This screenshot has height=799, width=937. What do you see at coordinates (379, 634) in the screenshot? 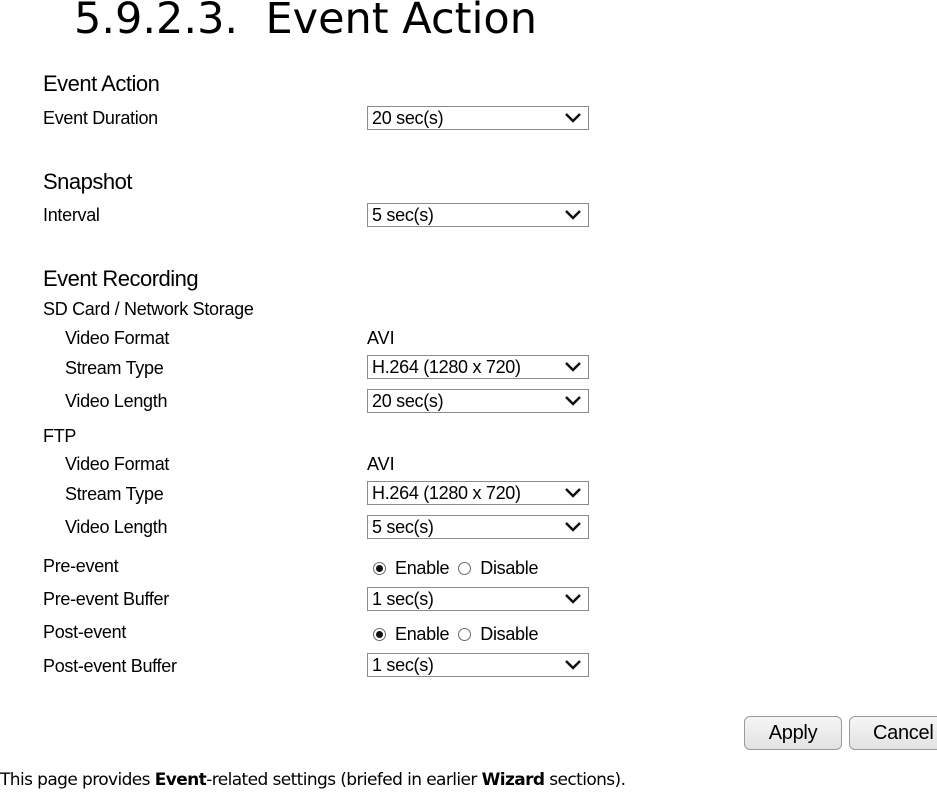
I see `post-event-enable-radio` at bounding box center [379, 634].